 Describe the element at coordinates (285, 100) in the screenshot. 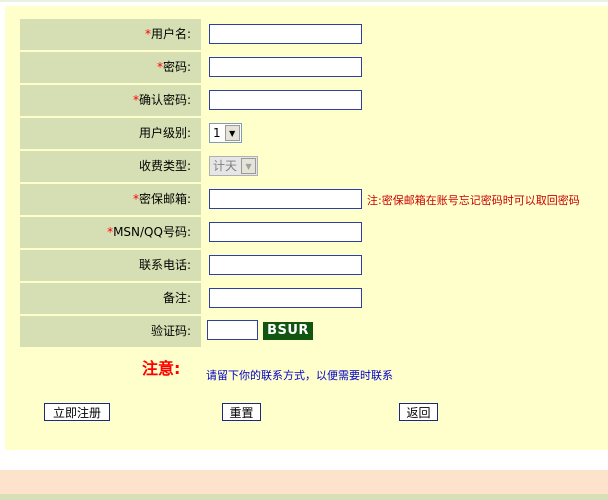

I see `confirm-password-input` at that location.